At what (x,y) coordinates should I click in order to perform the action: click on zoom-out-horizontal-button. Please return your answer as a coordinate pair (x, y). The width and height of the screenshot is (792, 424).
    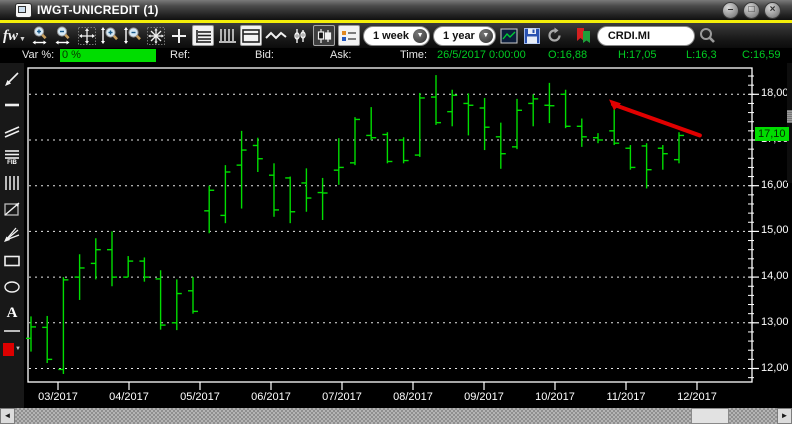
    Looking at the image, I should click on (64, 35).